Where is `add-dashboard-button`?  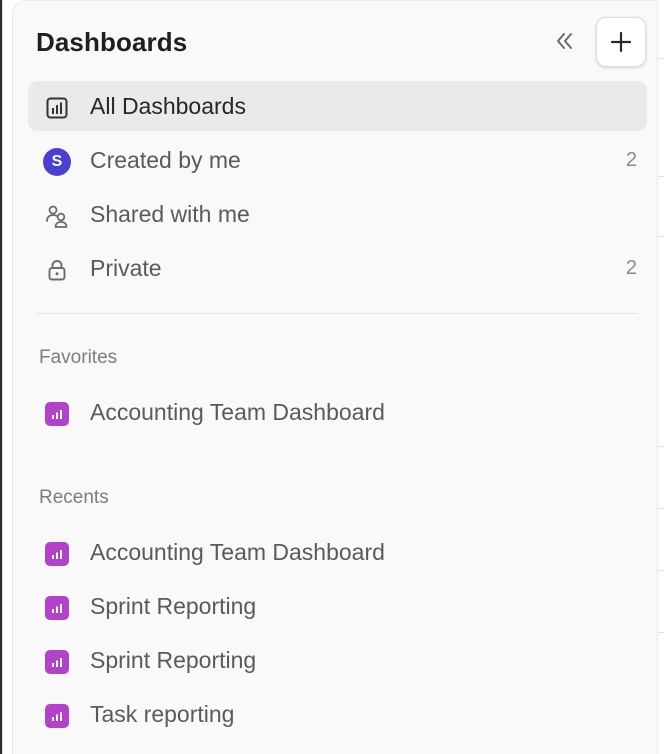
add-dashboard-button is located at coordinates (621, 42).